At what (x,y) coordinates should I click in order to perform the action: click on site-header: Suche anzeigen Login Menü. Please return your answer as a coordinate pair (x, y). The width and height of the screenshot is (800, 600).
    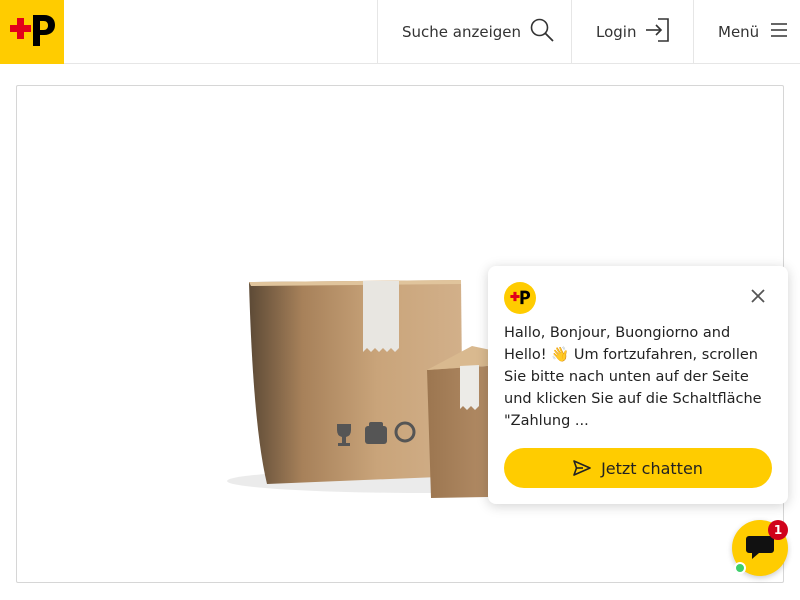
    Looking at the image, I should click on (400, 32).